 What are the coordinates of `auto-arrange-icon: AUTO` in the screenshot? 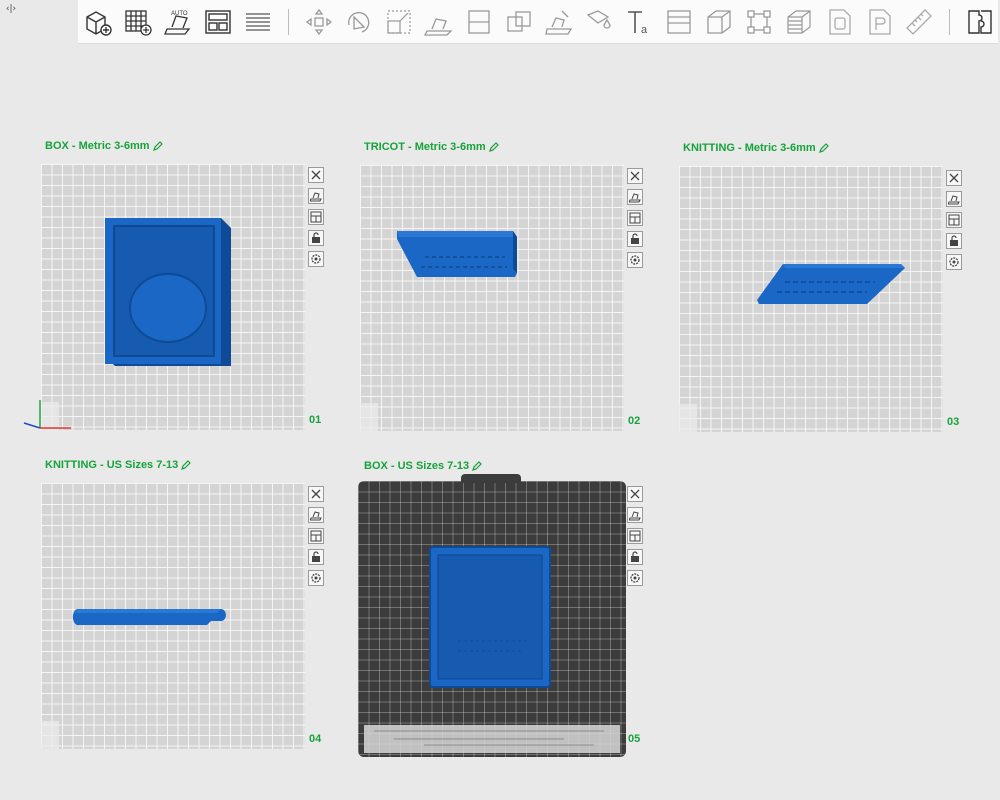 It's located at (178, 22).